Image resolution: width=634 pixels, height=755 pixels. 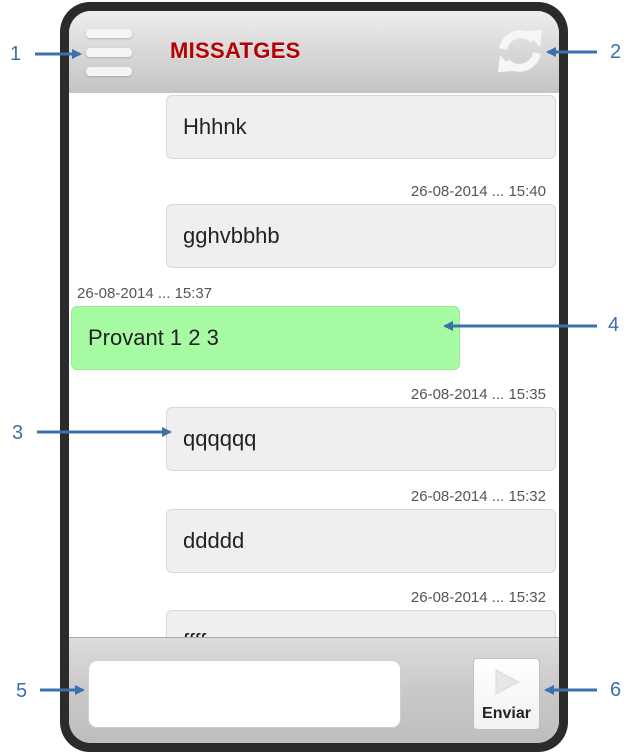 What do you see at coordinates (361, 439) in the screenshot?
I see `message-bubble: qqqqqq` at bounding box center [361, 439].